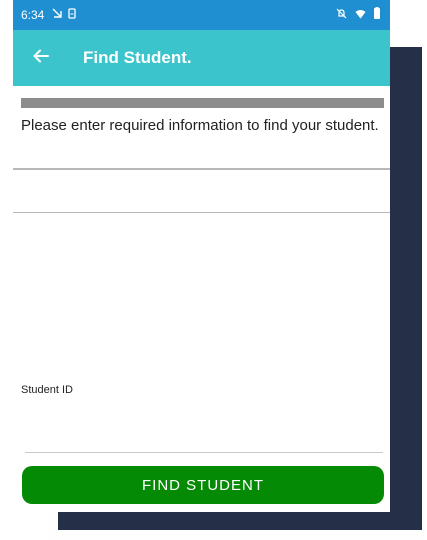 The image size is (427, 540). I want to click on app-bar: Find Student., so click(201, 58).